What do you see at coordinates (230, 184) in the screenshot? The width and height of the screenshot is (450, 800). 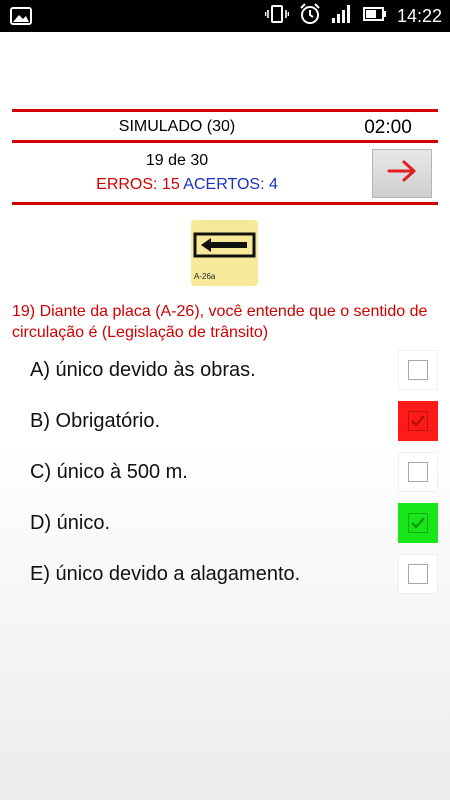 I see `correct-count: ACERTOS: 4` at bounding box center [230, 184].